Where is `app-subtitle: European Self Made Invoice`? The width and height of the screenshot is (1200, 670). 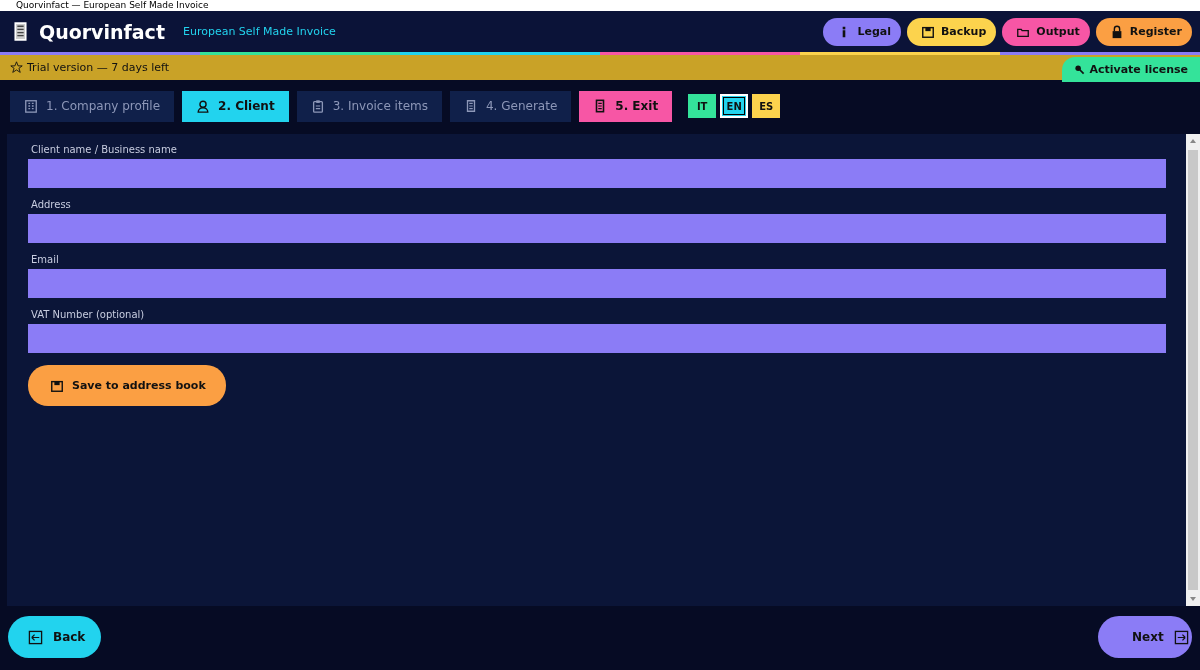 app-subtitle: European Self Made Invoice is located at coordinates (259, 31).